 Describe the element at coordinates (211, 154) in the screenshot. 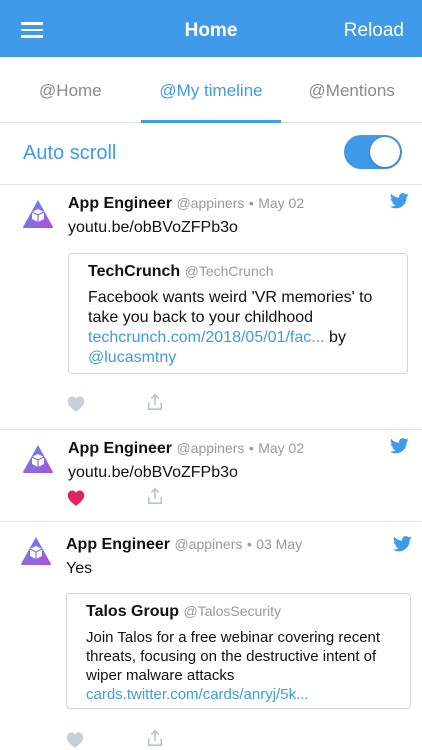

I see `auto-scroll-row: Auto scroll` at that location.